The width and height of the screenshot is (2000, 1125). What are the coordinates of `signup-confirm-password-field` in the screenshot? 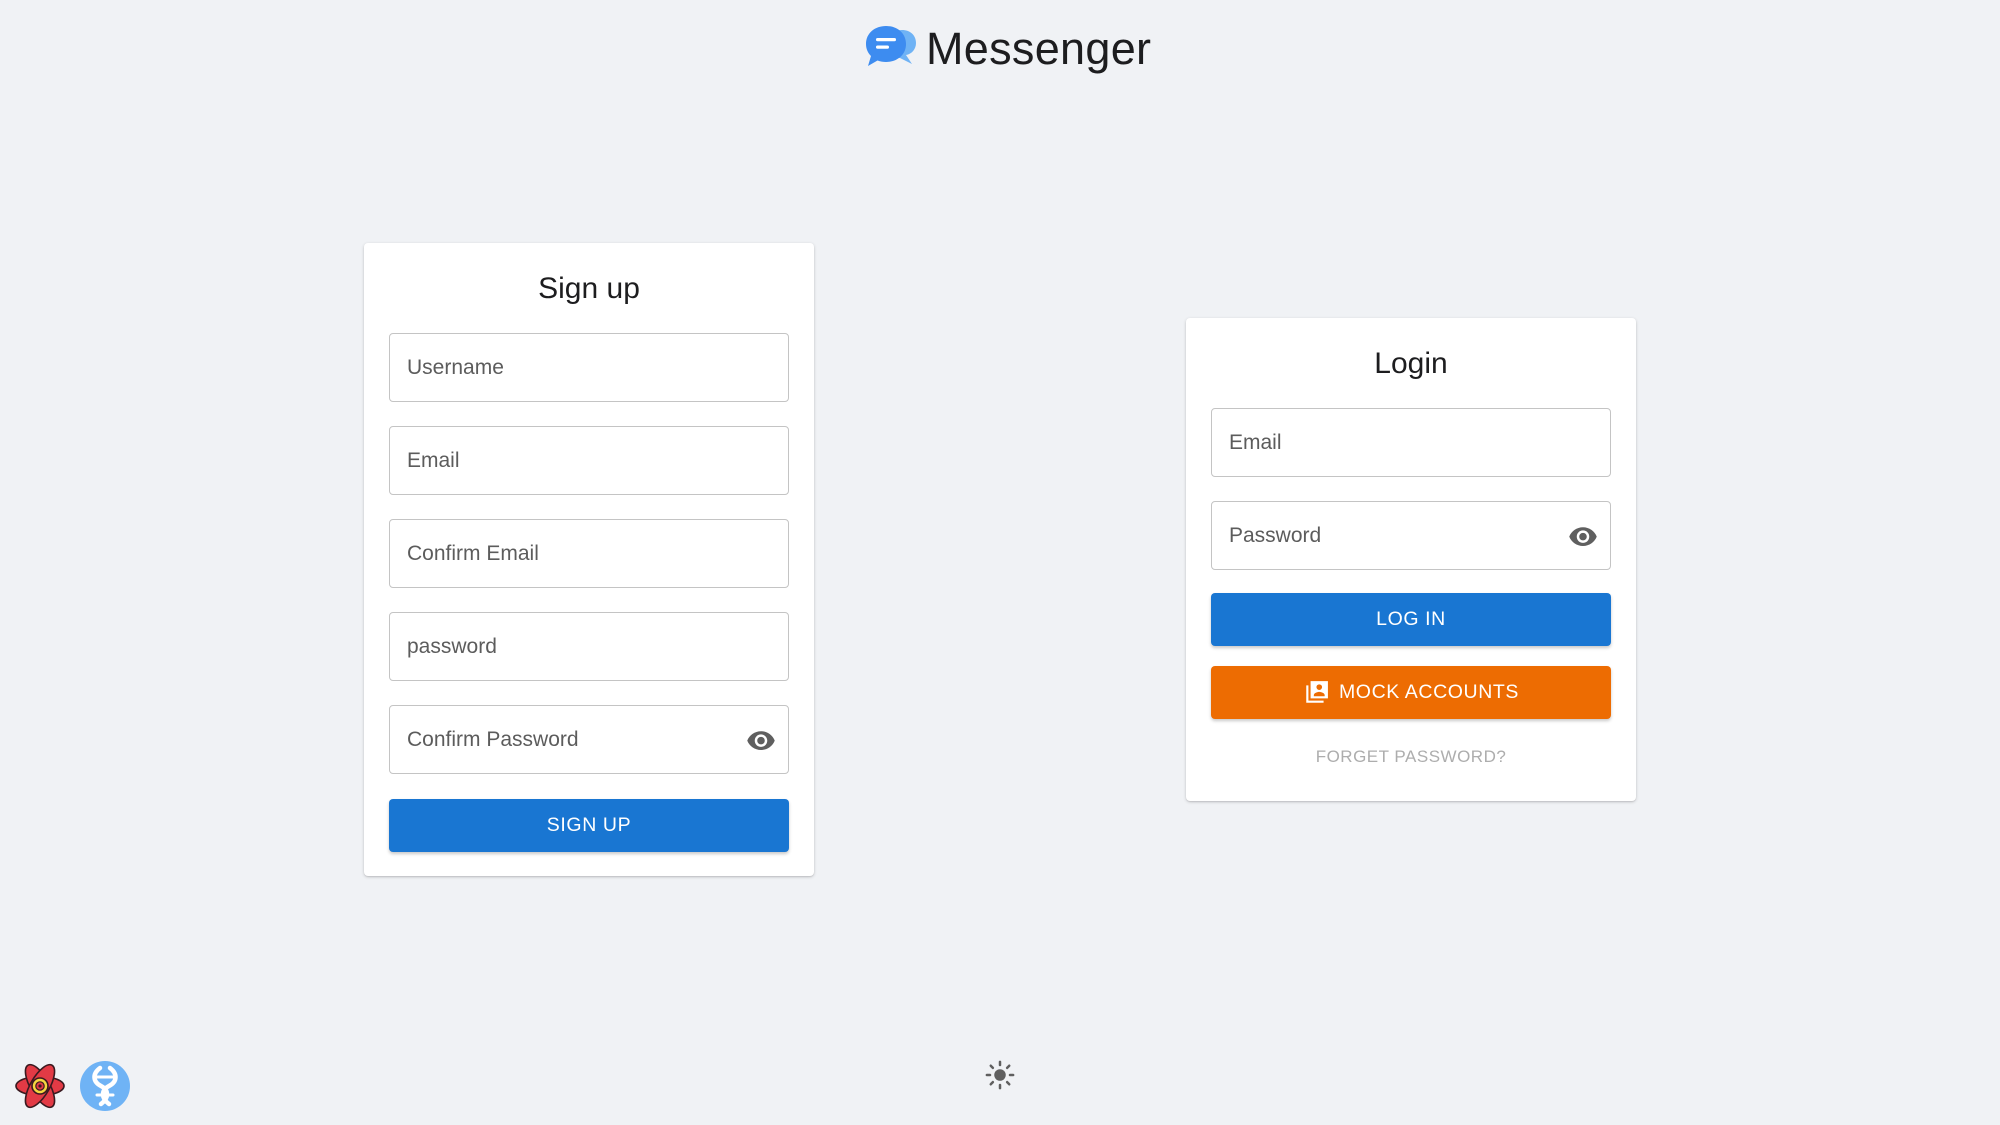 It's located at (589, 739).